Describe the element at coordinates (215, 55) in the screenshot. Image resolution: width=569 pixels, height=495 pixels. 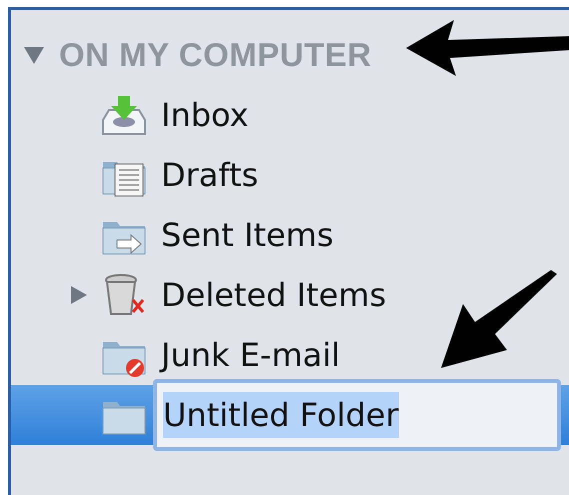
I see `section-header: ON MY COMPUTER` at that location.